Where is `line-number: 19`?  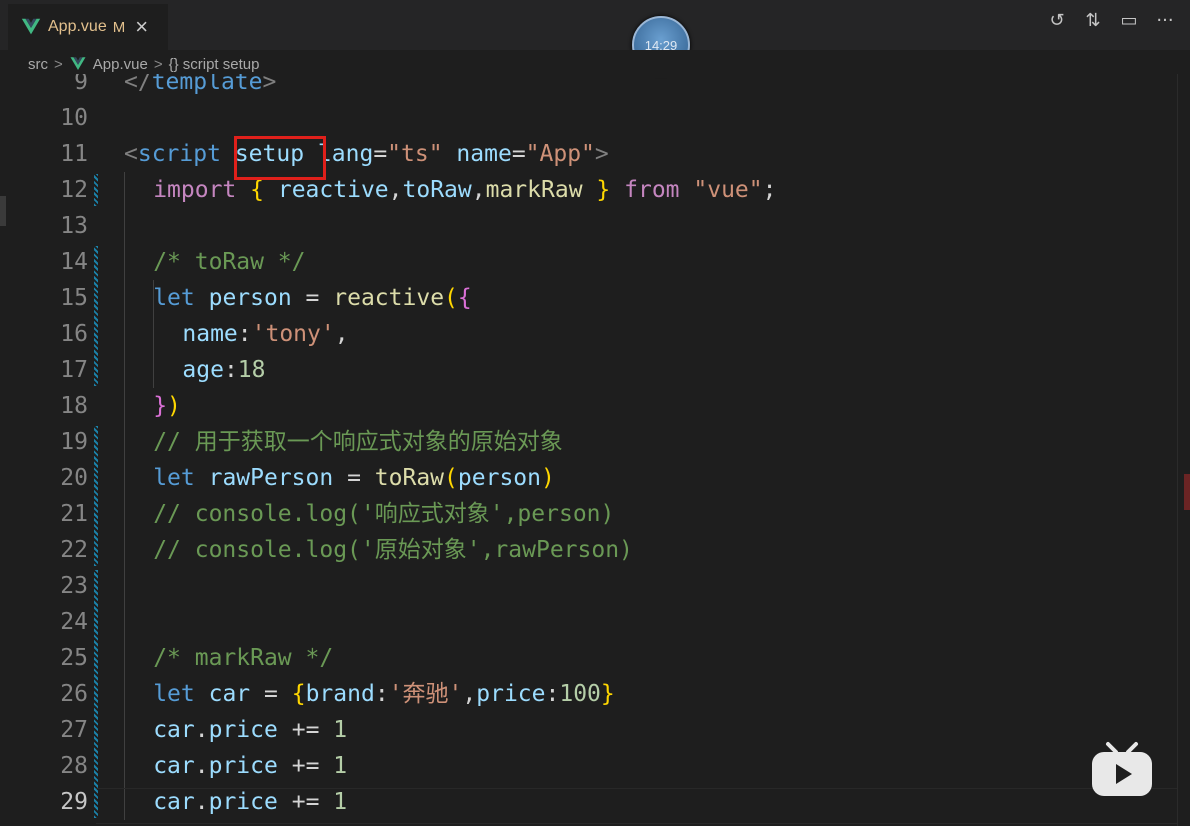 line-number: 19 is located at coordinates (74, 442).